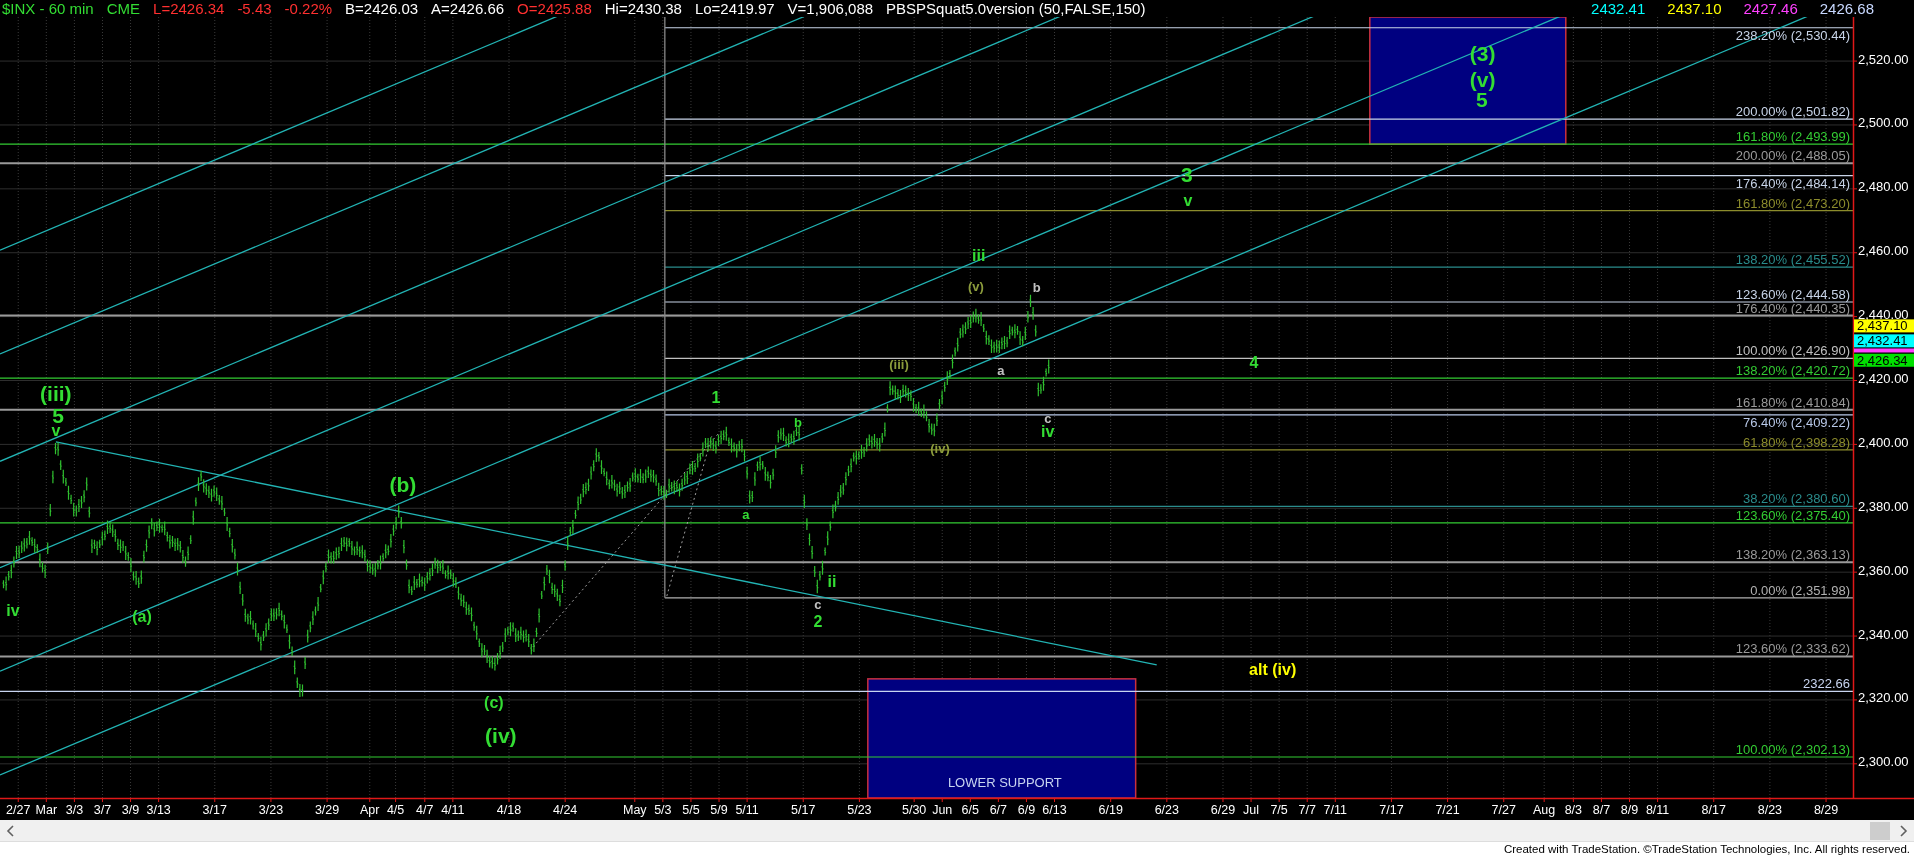 The image size is (1914, 856). What do you see at coordinates (254, 8) in the screenshot?
I see `header-value: -5.43` at bounding box center [254, 8].